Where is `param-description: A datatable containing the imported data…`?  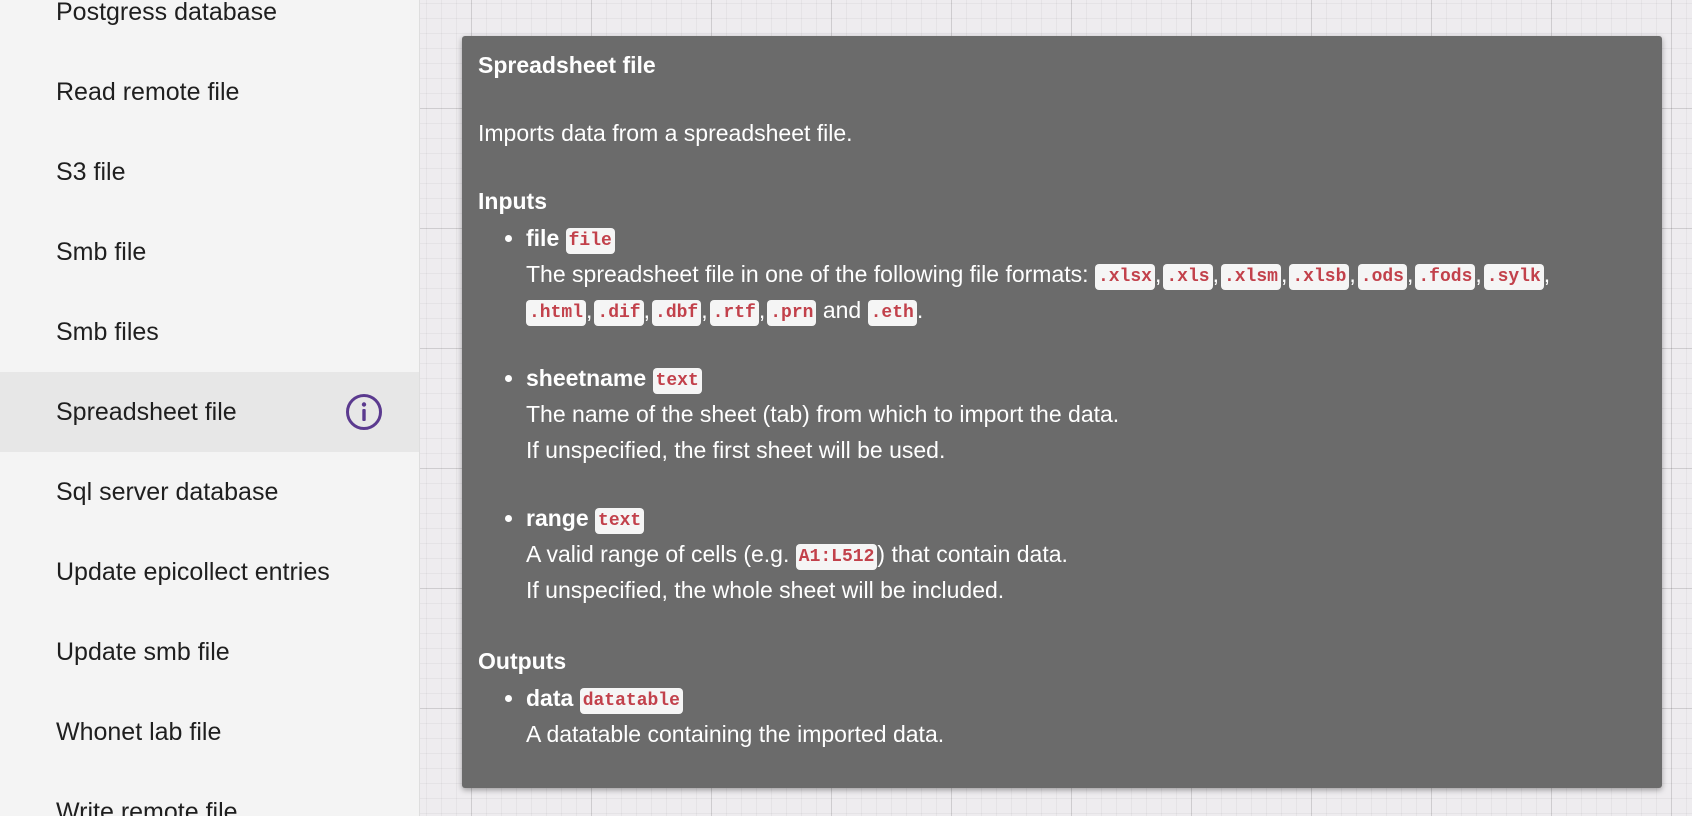 param-description: A datatable containing the imported data… is located at coordinates (735, 734).